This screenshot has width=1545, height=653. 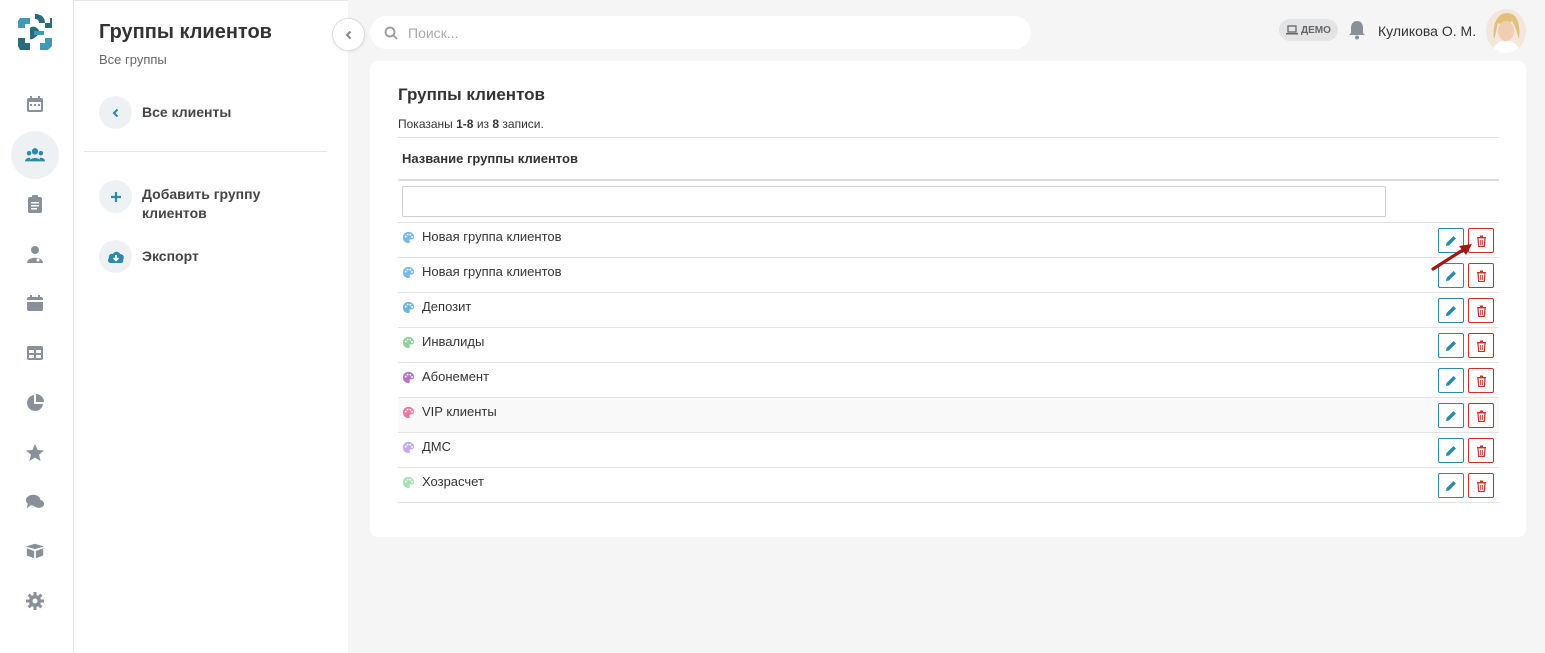 I want to click on nav-tables, so click(x=35, y=353).